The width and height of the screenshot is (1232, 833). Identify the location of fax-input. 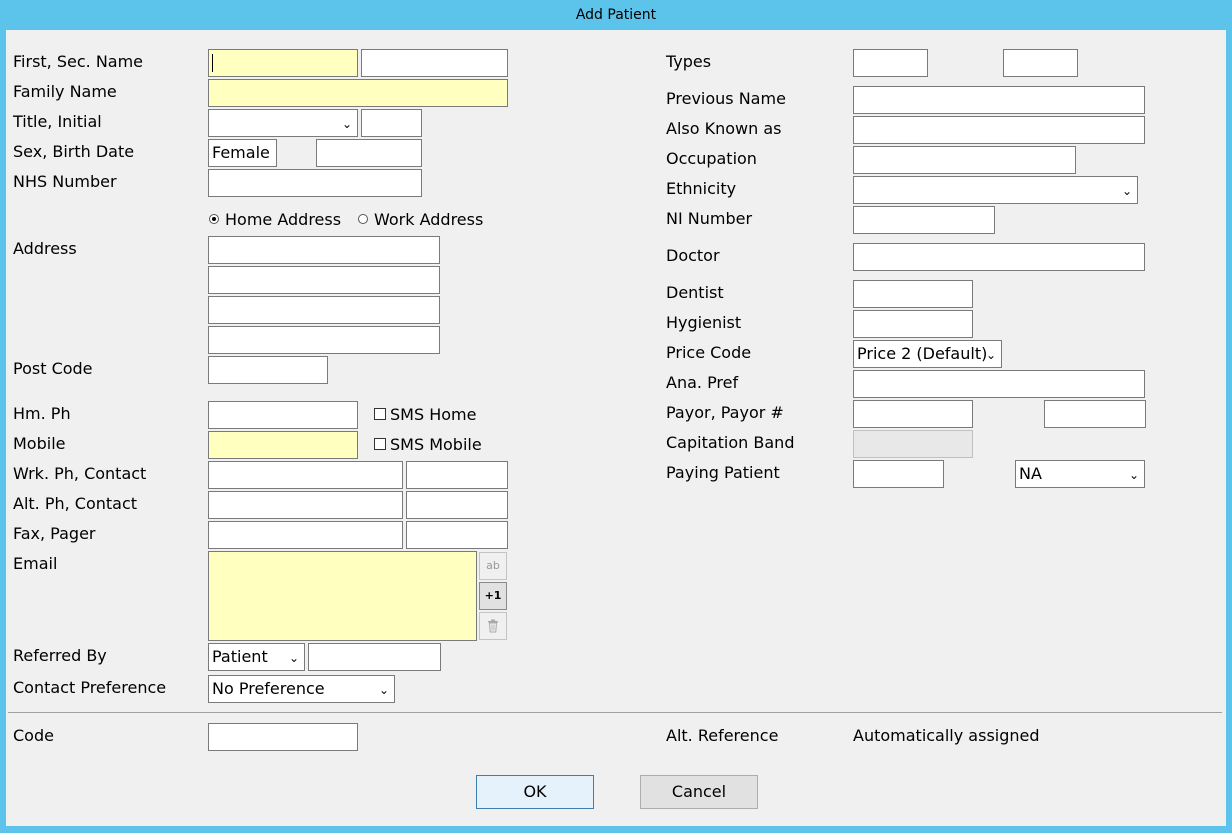
(305, 535).